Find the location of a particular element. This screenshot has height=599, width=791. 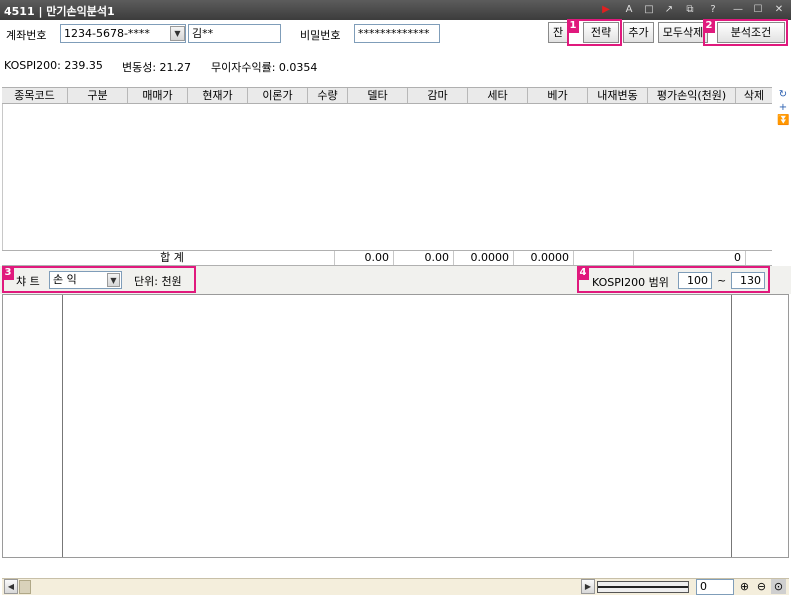

range-label: KOSPI200 범위 is located at coordinates (630, 282).